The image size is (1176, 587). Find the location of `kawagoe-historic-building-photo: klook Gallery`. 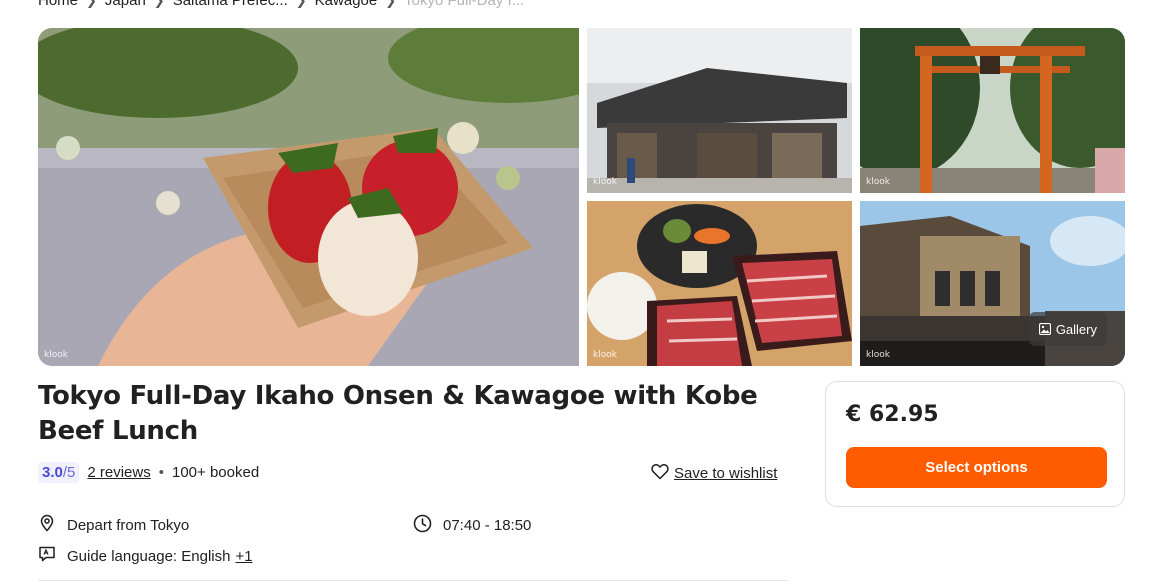

kawagoe-historic-building-photo: klook Gallery is located at coordinates (992, 283).